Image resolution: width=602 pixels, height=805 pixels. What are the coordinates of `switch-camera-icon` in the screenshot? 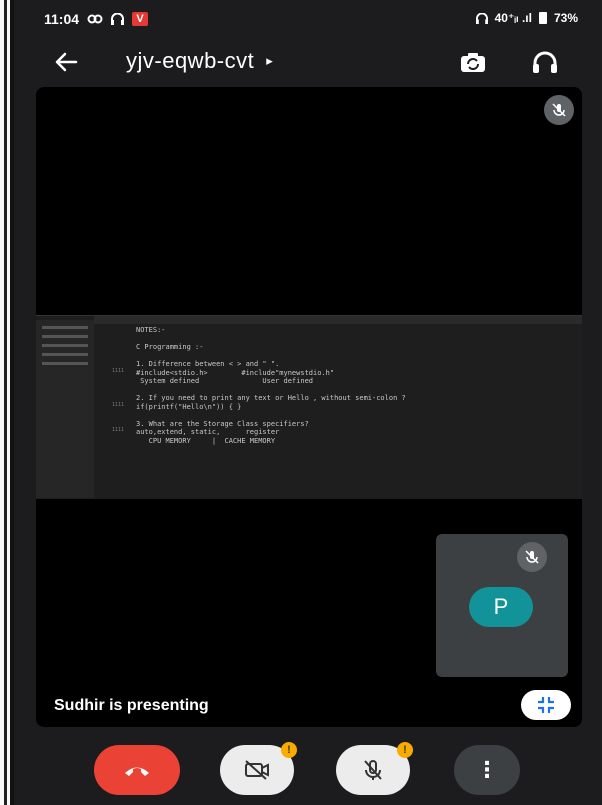 It's located at (473, 63).